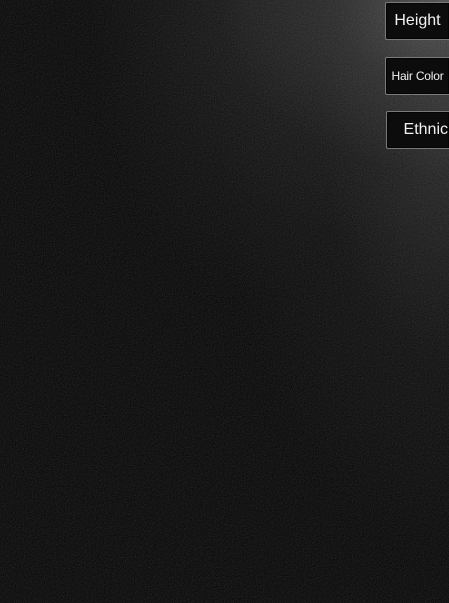  I want to click on hair-color-filter-button: Hair Color, so click(417, 76).